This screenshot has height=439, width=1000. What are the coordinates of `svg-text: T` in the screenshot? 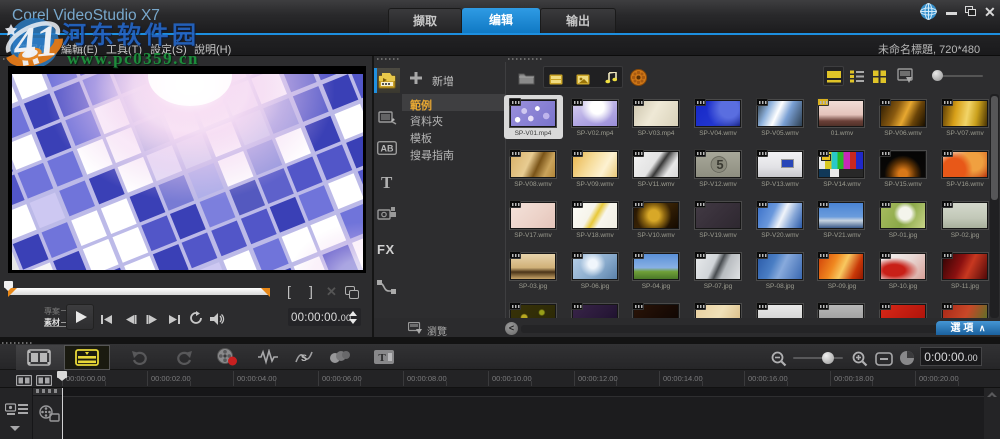 It's located at (382, 358).